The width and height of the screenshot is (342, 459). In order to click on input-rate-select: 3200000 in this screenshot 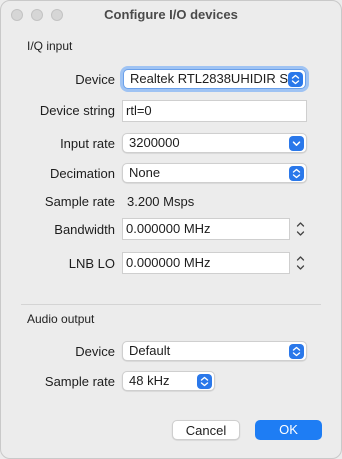, I will do `click(214, 143)`.